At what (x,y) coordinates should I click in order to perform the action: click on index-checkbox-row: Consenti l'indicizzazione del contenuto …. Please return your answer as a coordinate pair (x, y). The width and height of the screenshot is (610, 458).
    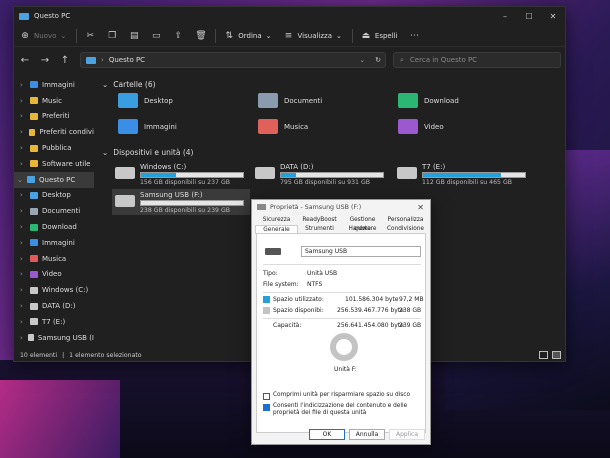
    Looking at the image, I should click on (343, 410).